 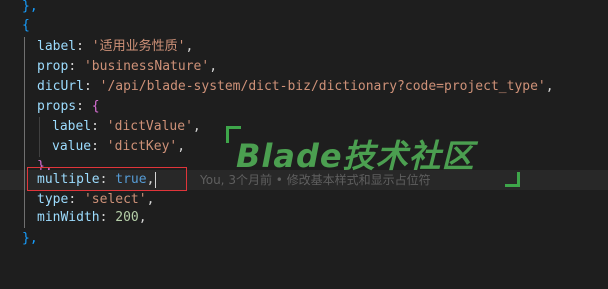 I want to click on property-key: dicUrl, so click(x=60, y=86).